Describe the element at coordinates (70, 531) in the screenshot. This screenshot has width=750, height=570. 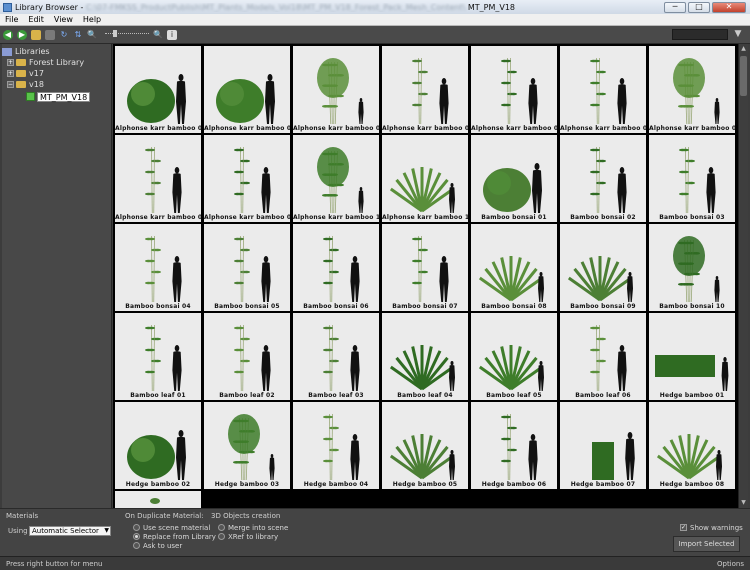
I see `using-select: Automatic Selector ▼` at that location.